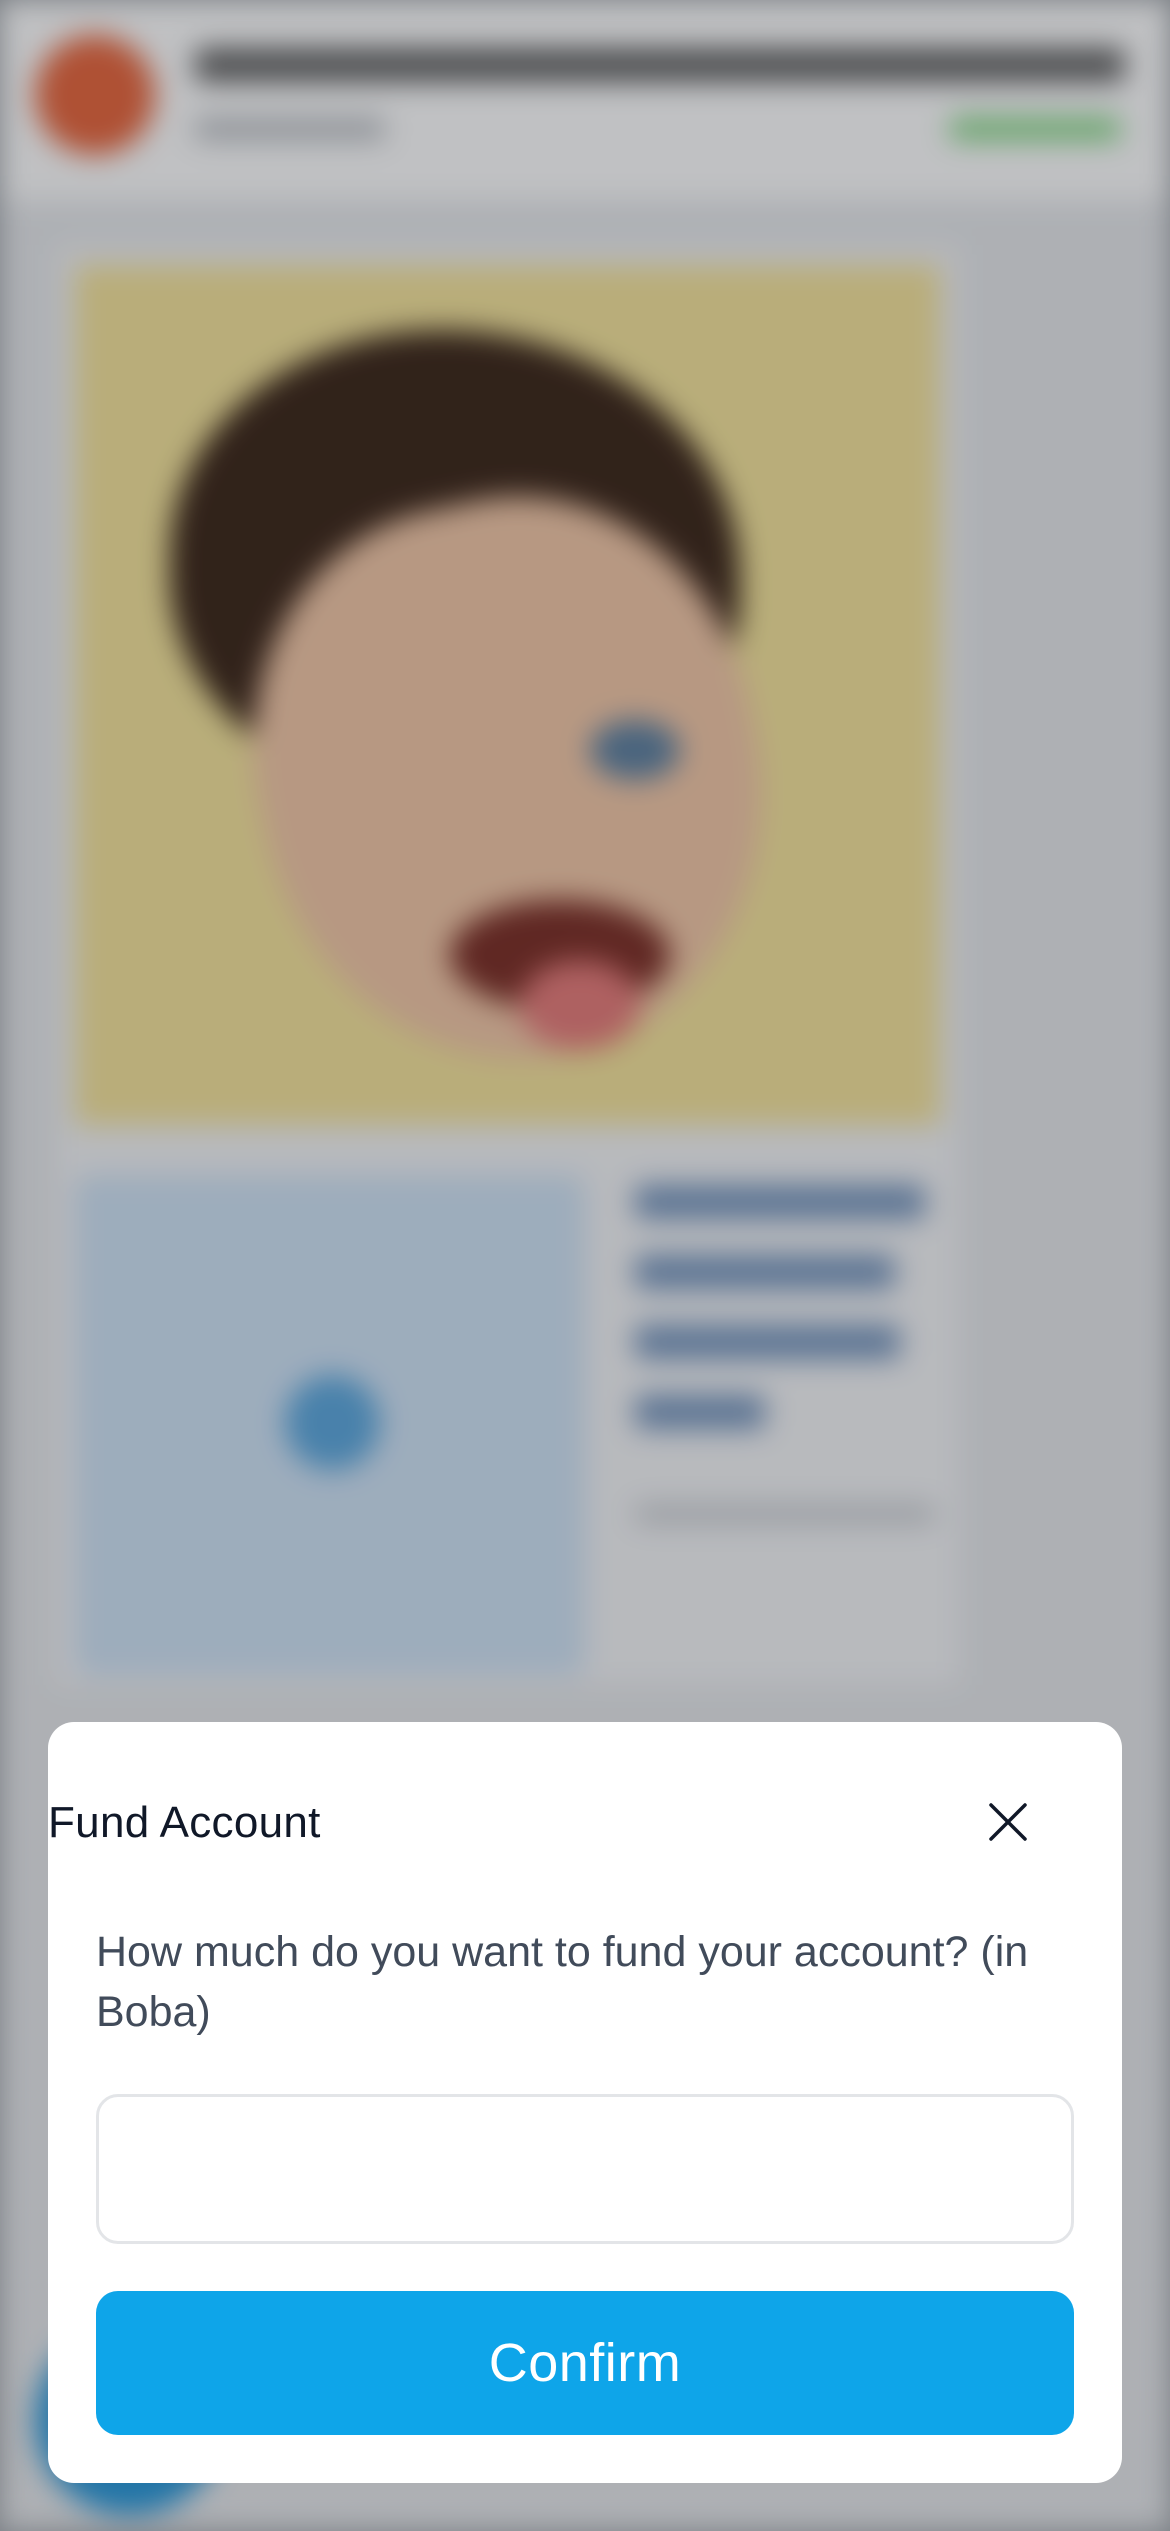 This screenshot has width=1170, height=2531. What do you see at coordinates (585, 2363) in the screenshot?
I see `confirm-button: Confirm` at bounding box center [585, 2363].